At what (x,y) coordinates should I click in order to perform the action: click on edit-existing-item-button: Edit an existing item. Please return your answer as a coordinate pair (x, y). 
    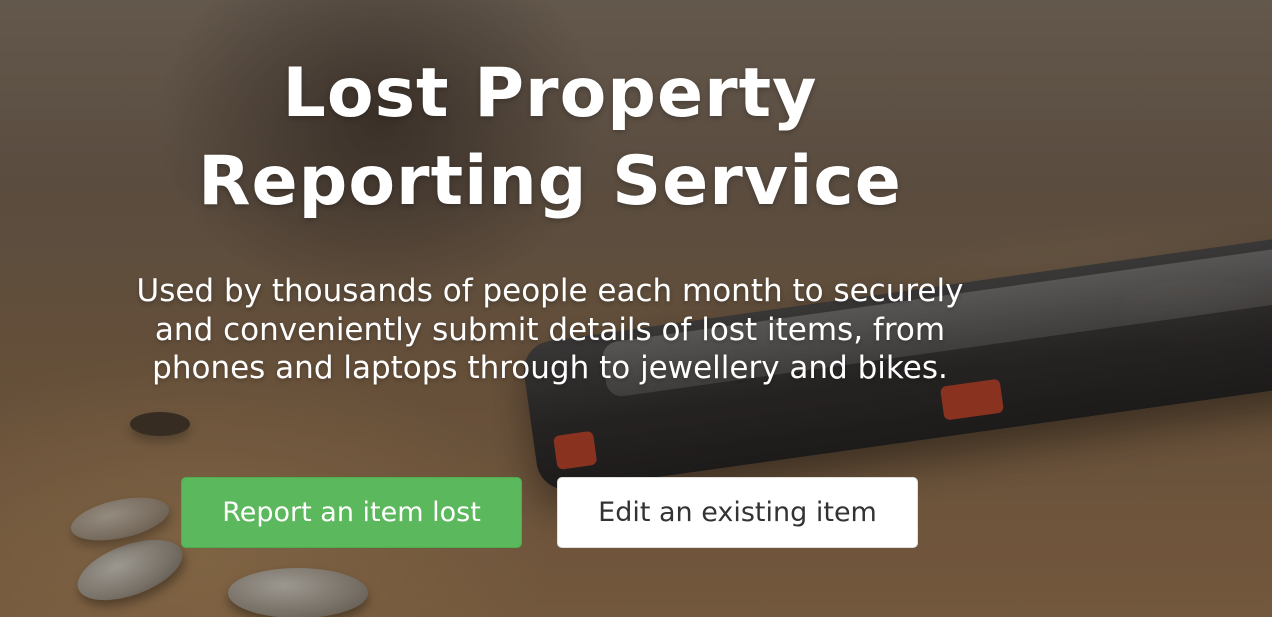
    Looking at the image, I should click on (737, 512).